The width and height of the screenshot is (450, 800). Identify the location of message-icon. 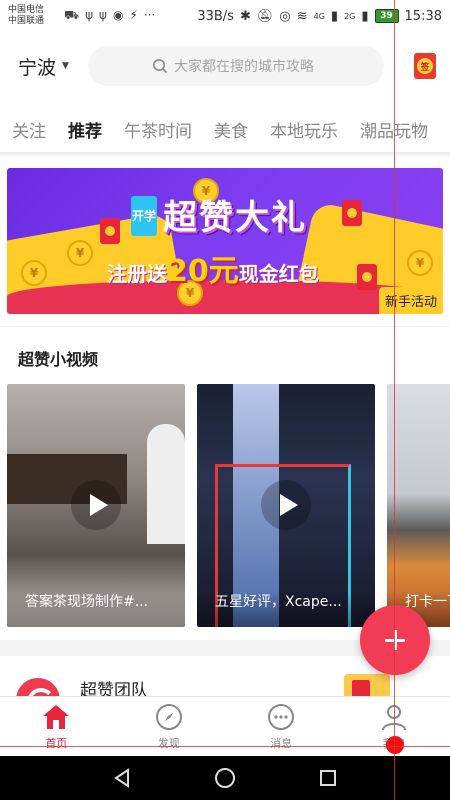
(281, 717).